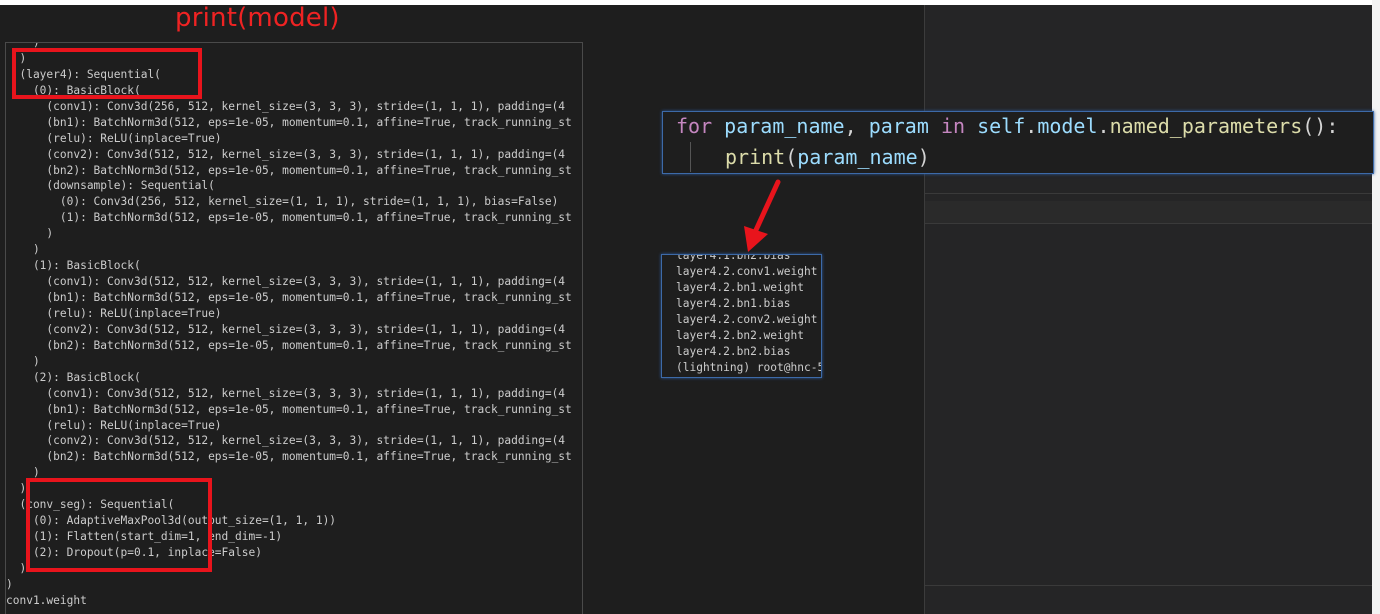 This screenshot has width=1380, height=614. What do you see at coordinates (1067, 126) in the screenshot?
I see `model-attribute: model` at bounding box center [1067, 126].